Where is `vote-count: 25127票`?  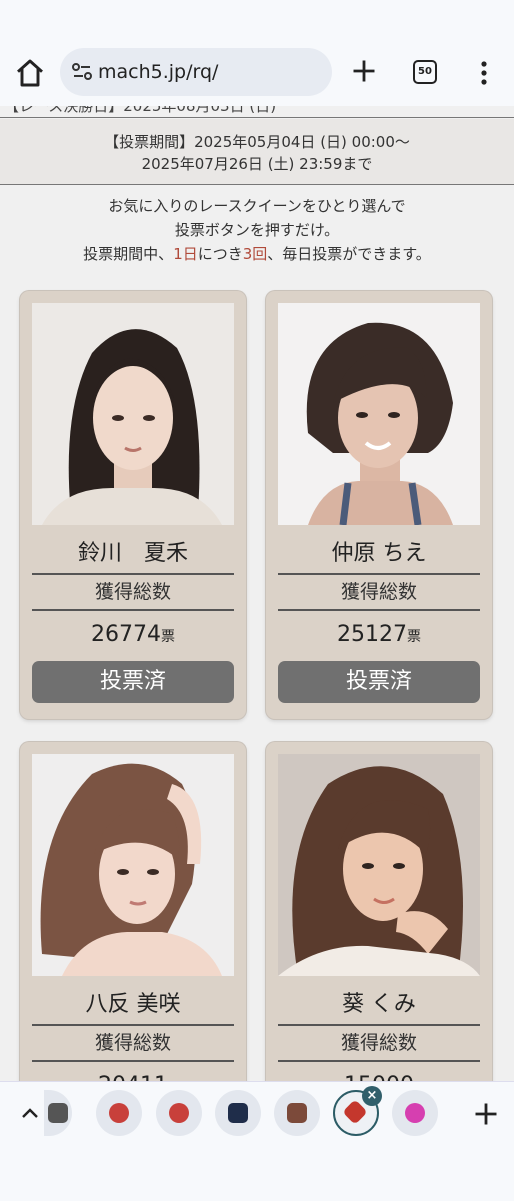 vote-count: 25127票 is located at coordinates (379, 634).